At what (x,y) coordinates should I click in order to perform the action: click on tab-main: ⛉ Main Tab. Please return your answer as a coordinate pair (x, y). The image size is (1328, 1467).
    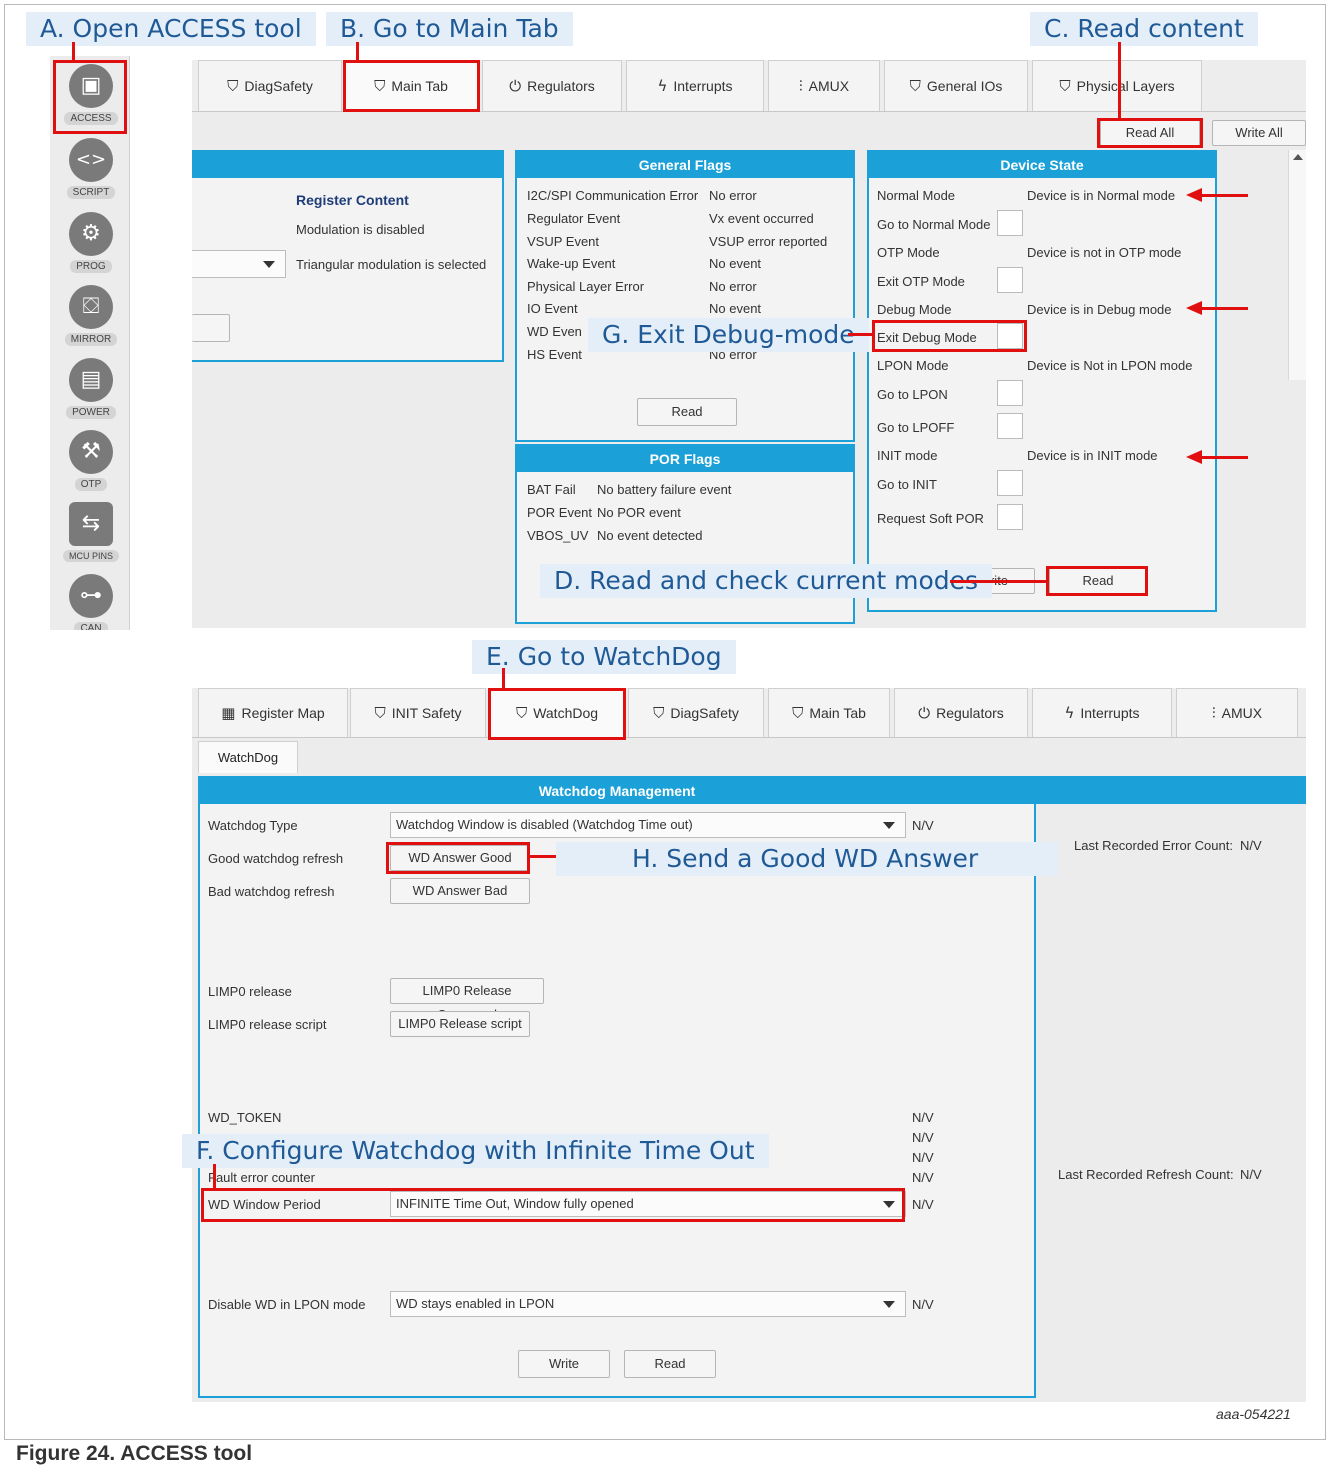
    Looking at the image, I should click on (829, 712).